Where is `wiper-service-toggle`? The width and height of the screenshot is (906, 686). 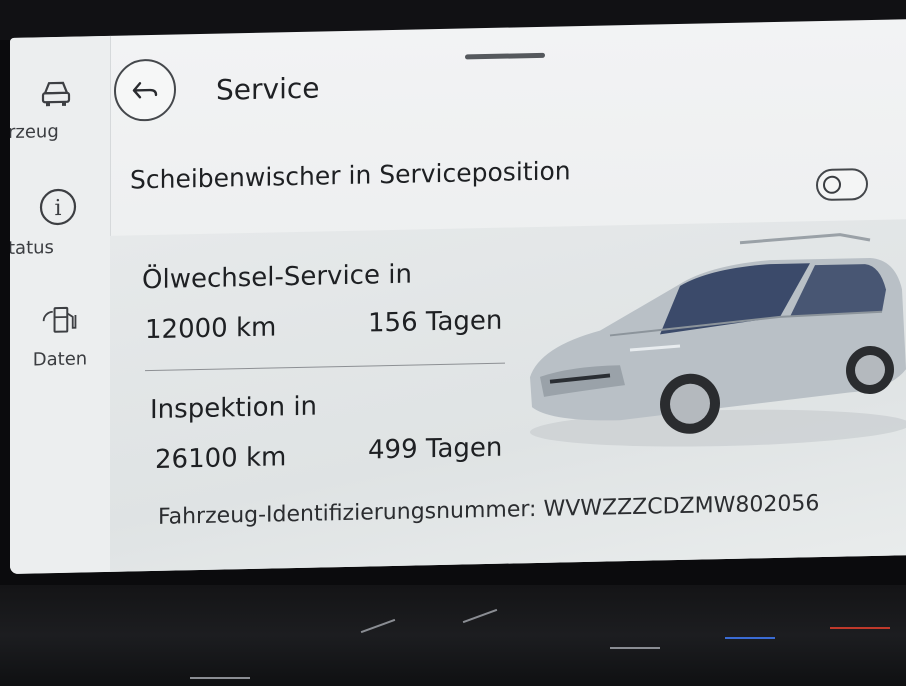
wiper-service-toggle is located at coordinates (842, 185).